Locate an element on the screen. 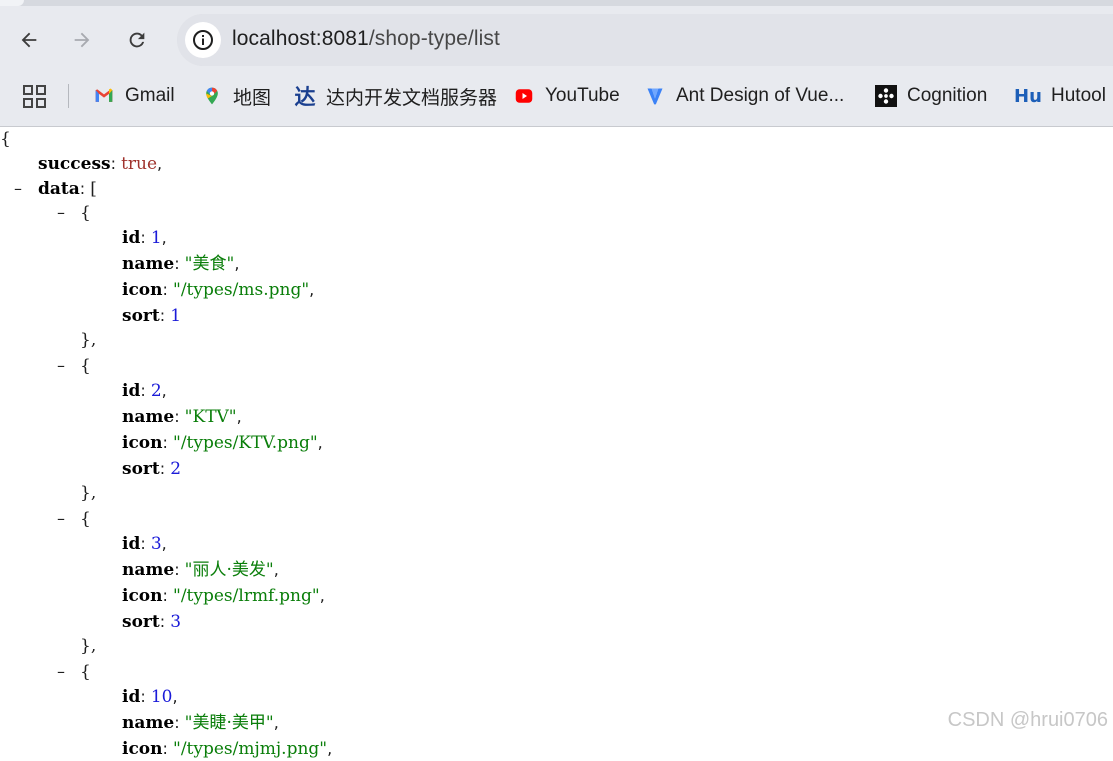 The height and width of the screenshot is (761, 1113). url-host: localhost:8081 is located at coordinates (300, 38).